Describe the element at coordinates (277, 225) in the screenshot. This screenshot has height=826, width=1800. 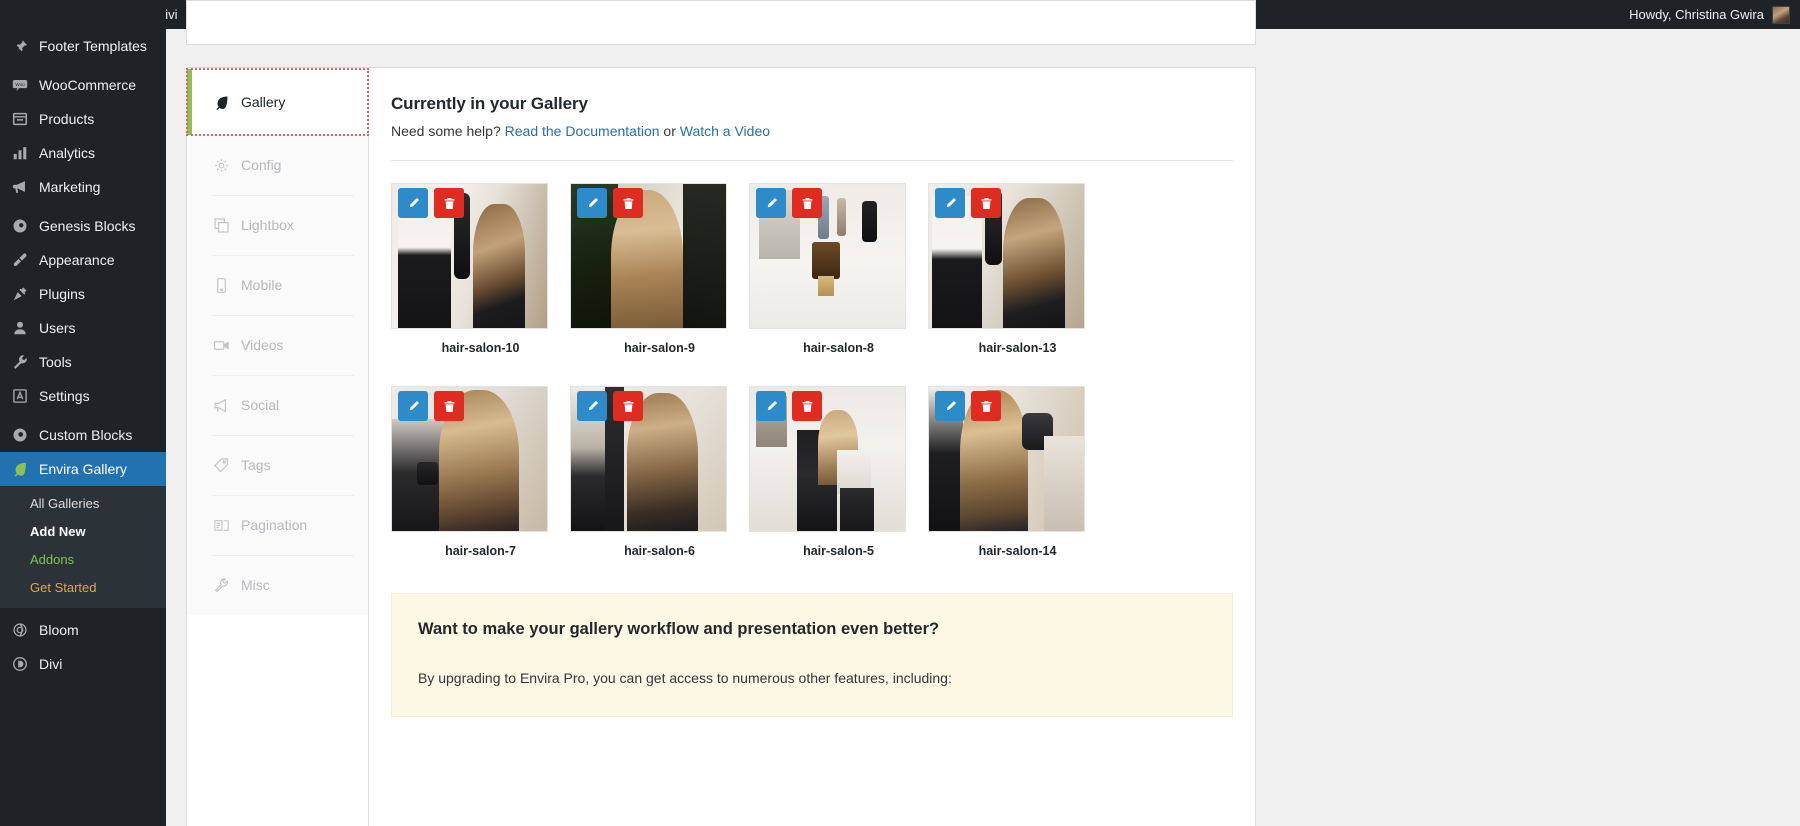
I see `tab-lightbox: Lightbox` at that location.